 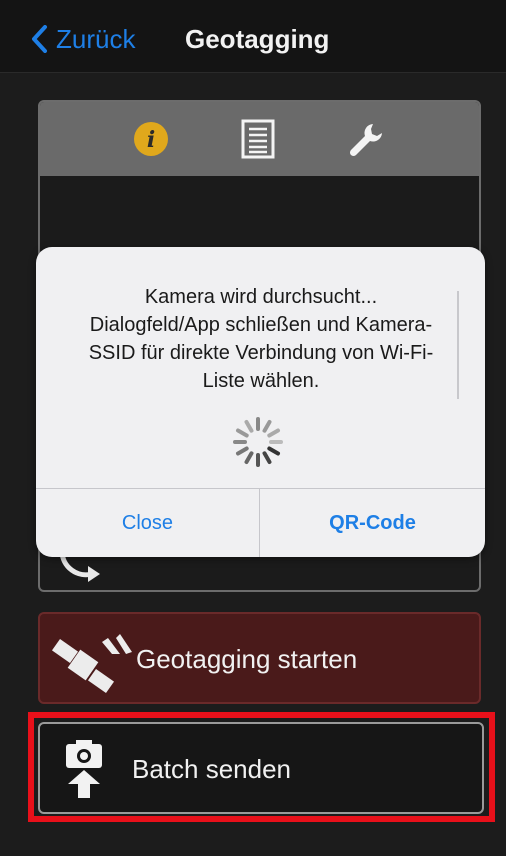 I want to click on panel-tab-bar: i, so click(x=259, y=139).